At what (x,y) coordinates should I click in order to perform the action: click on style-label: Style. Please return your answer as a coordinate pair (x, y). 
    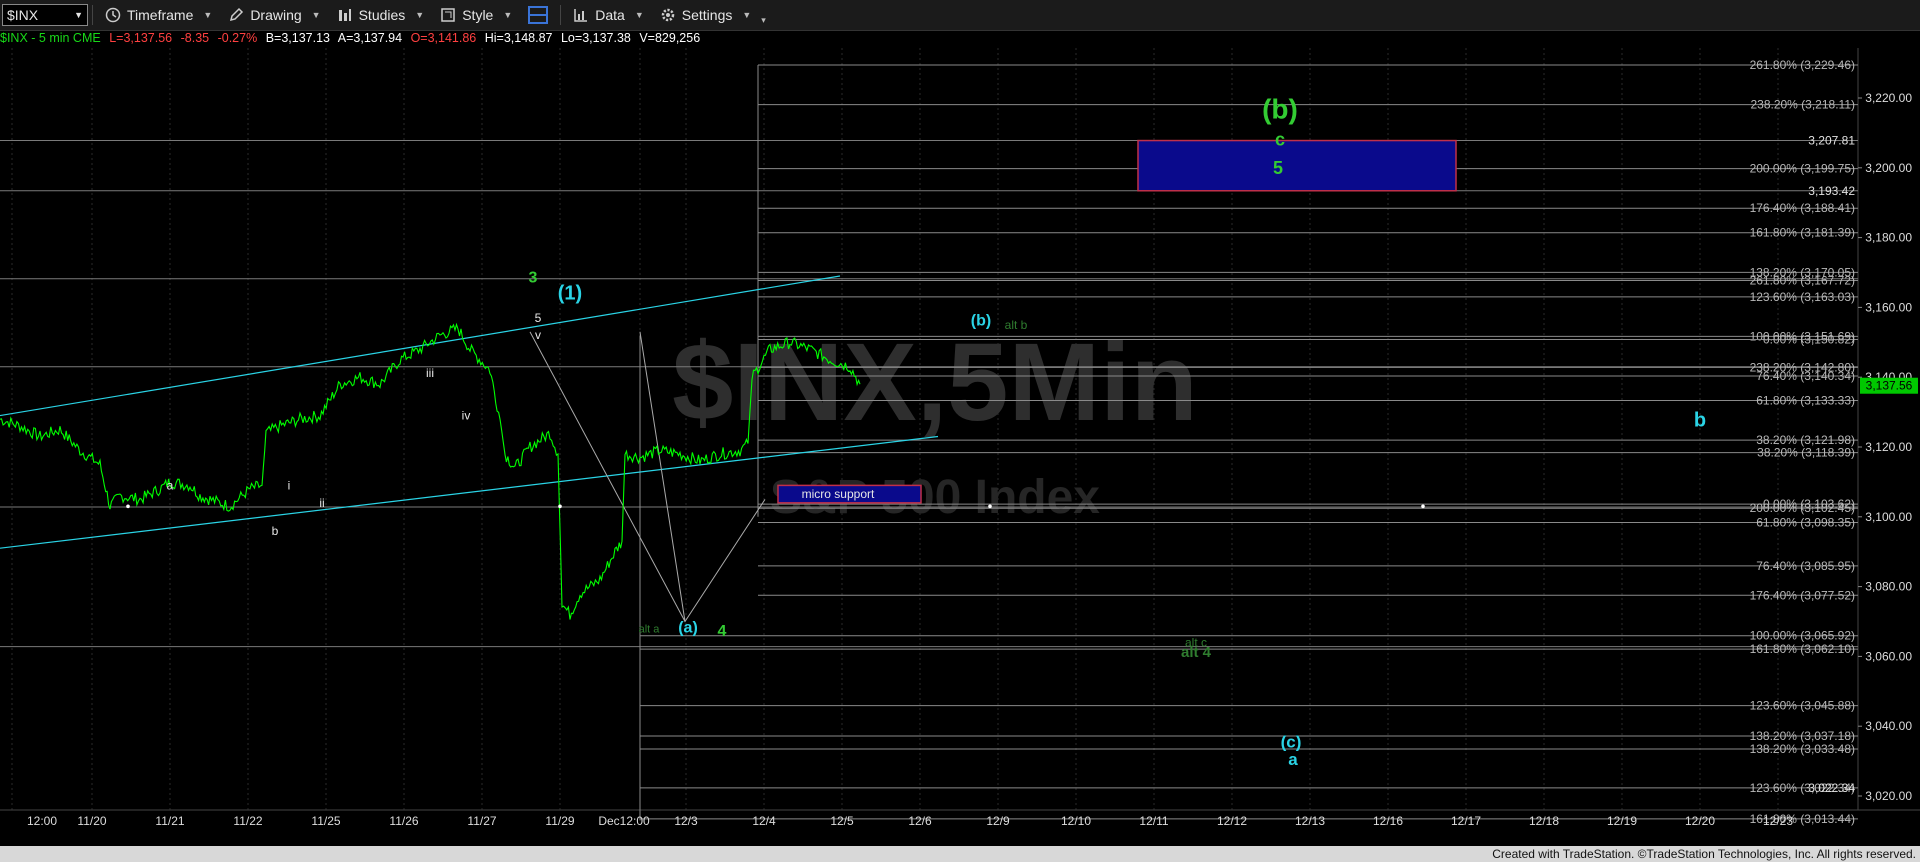
    Looking at the image, I should click on (478, 15).